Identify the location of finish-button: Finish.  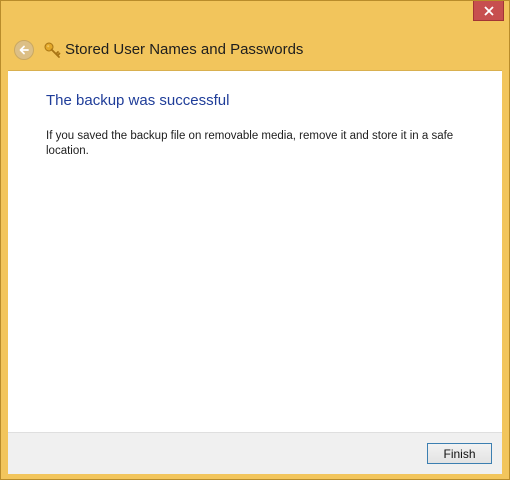
(459, 453).